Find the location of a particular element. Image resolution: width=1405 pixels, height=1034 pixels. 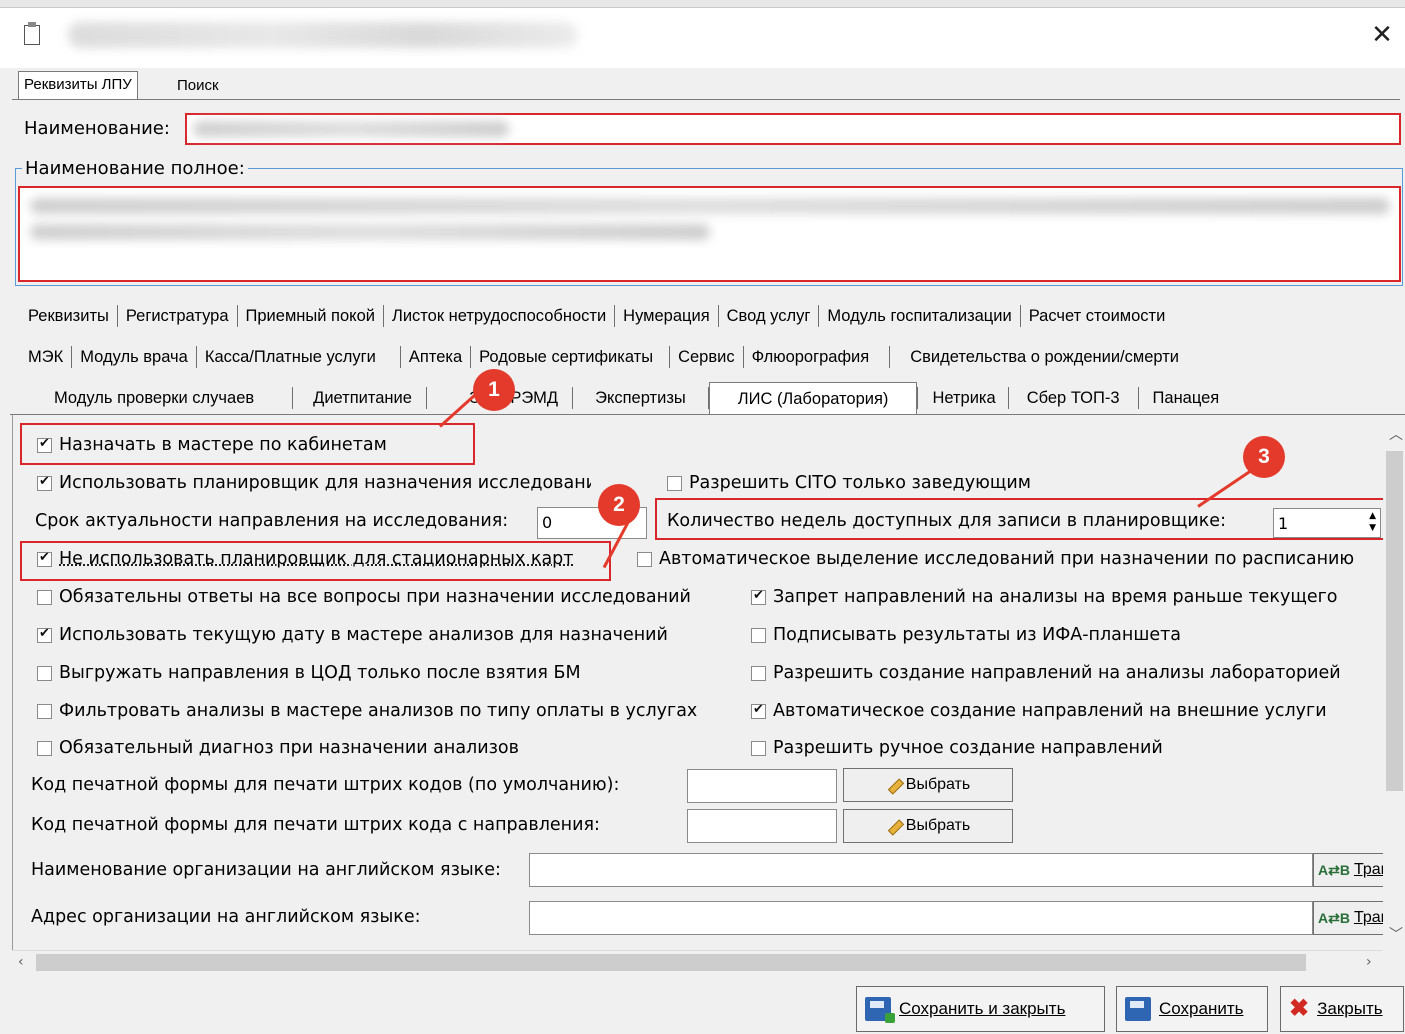

save-and-close-button: Сохранить и закрыть is located at coordinates (980, 1009).